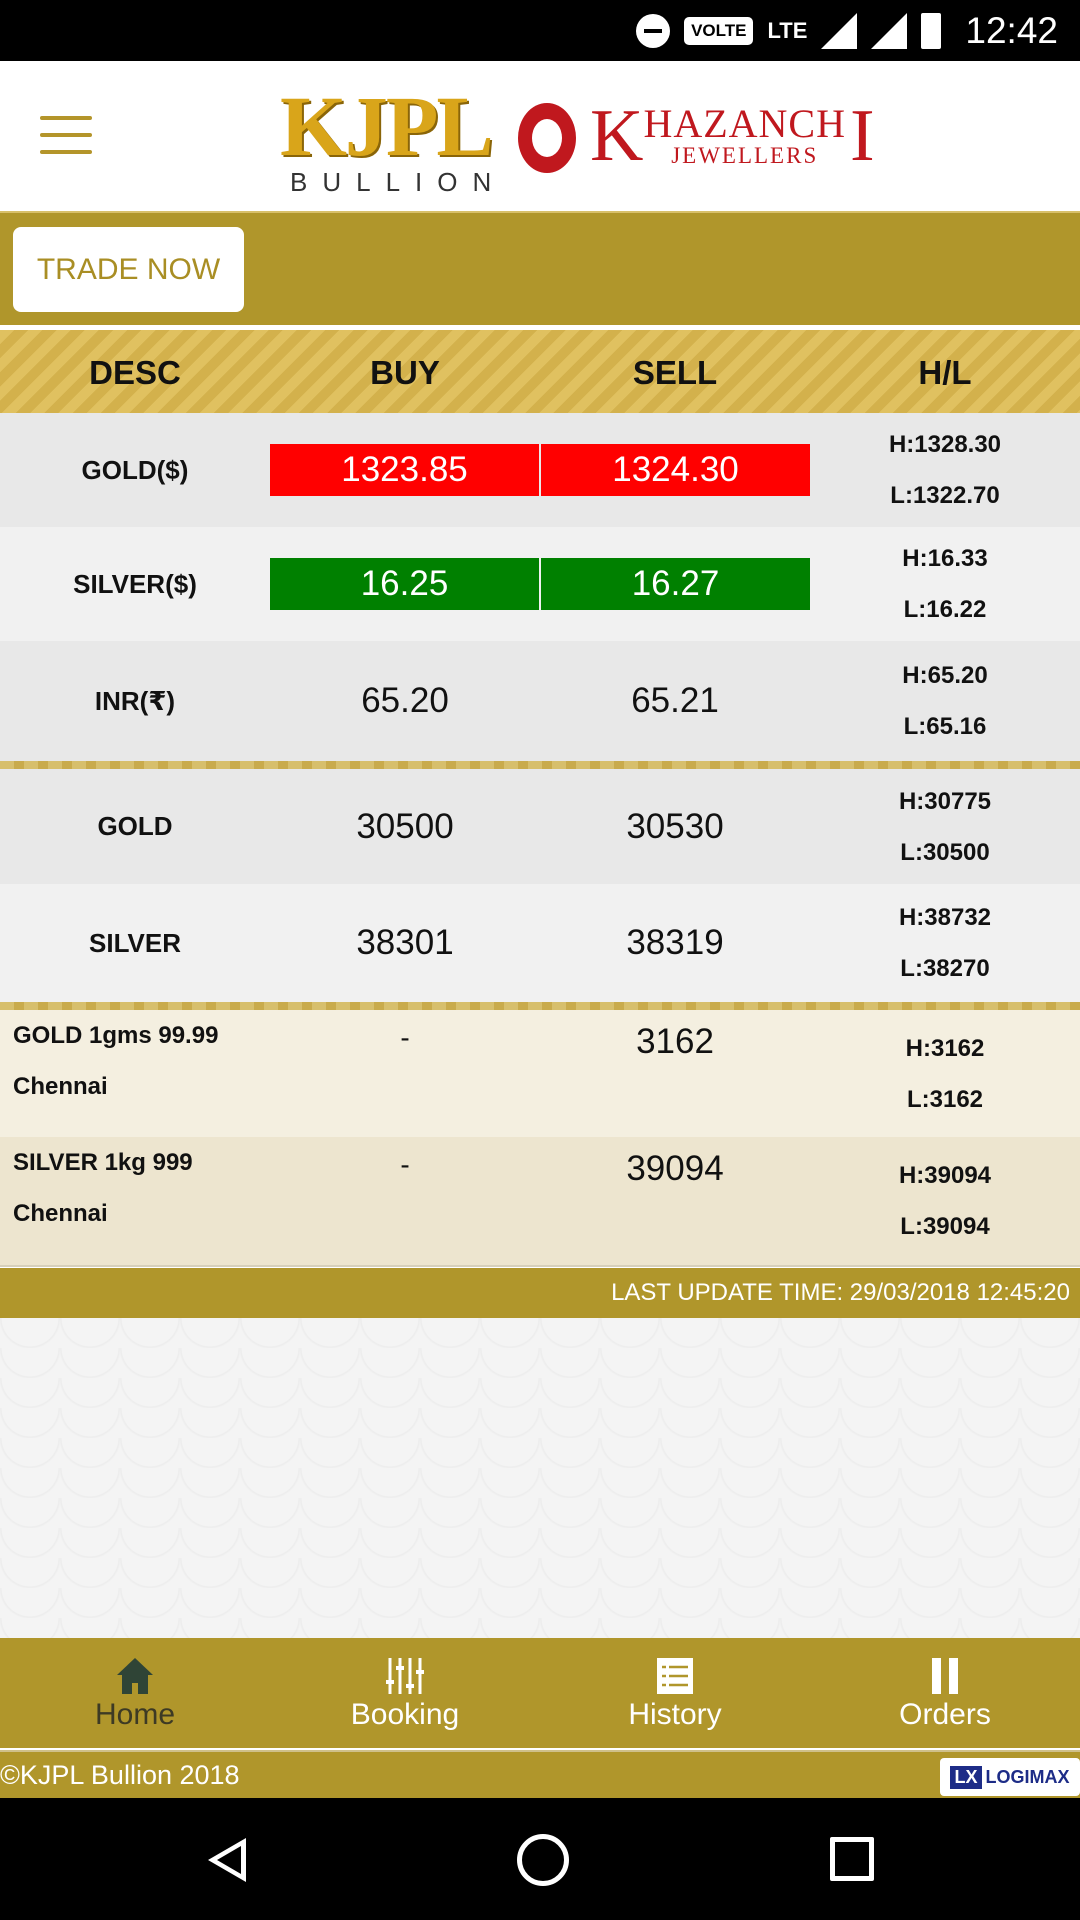 This screenshot has width=1080, height=1920. I want to click on buy-value: 38301, so click(405, 942).